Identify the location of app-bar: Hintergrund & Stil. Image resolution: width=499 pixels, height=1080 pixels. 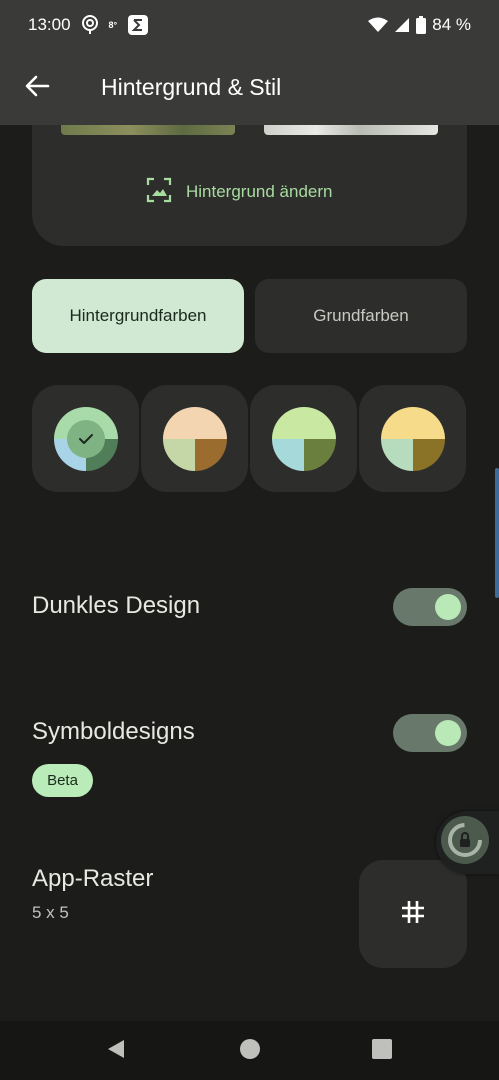
(249, 87).